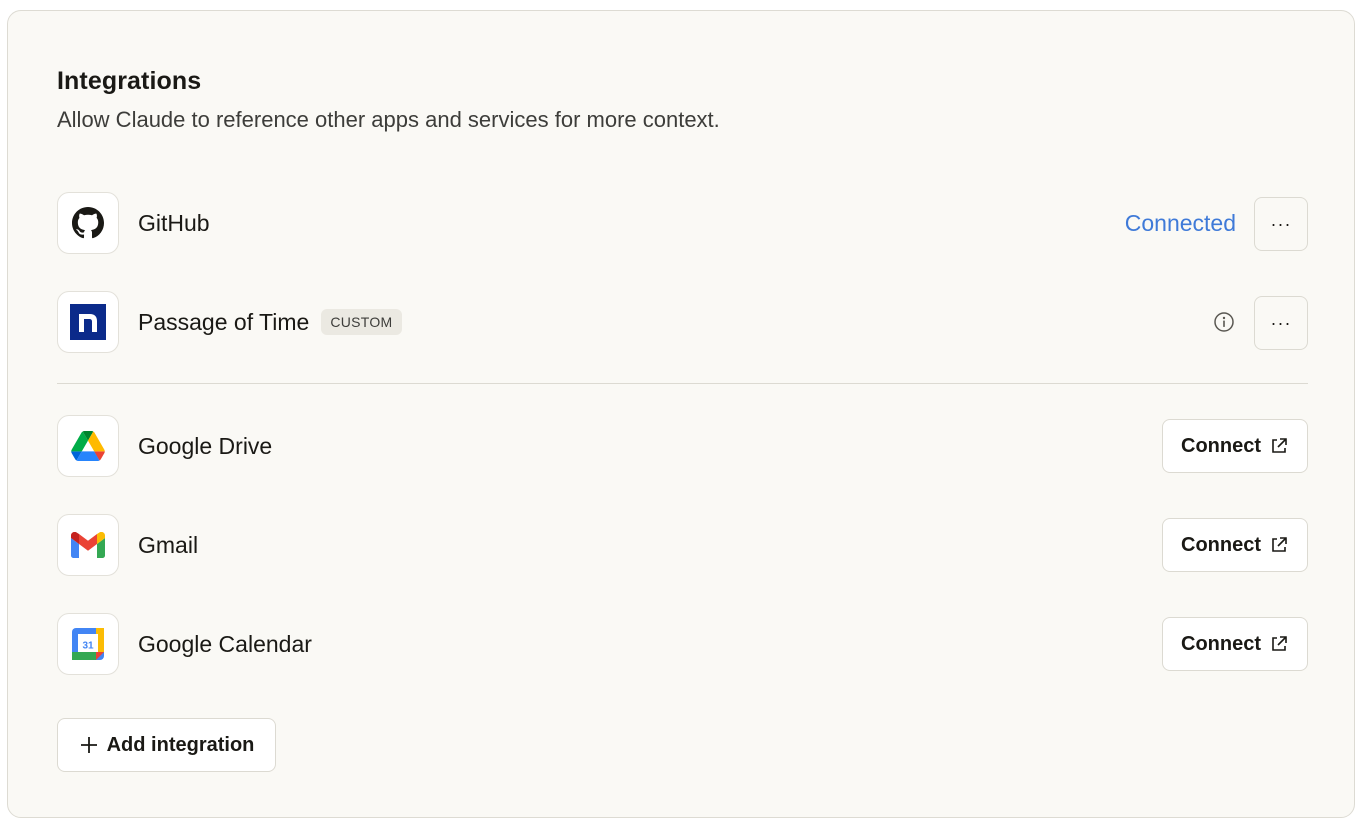 This screenshot has height=834, width=1370. What do you see at coordinates (168, 545) in the screenshot?
I see `integration-name: Gmail` at bounding box center [168, 545].